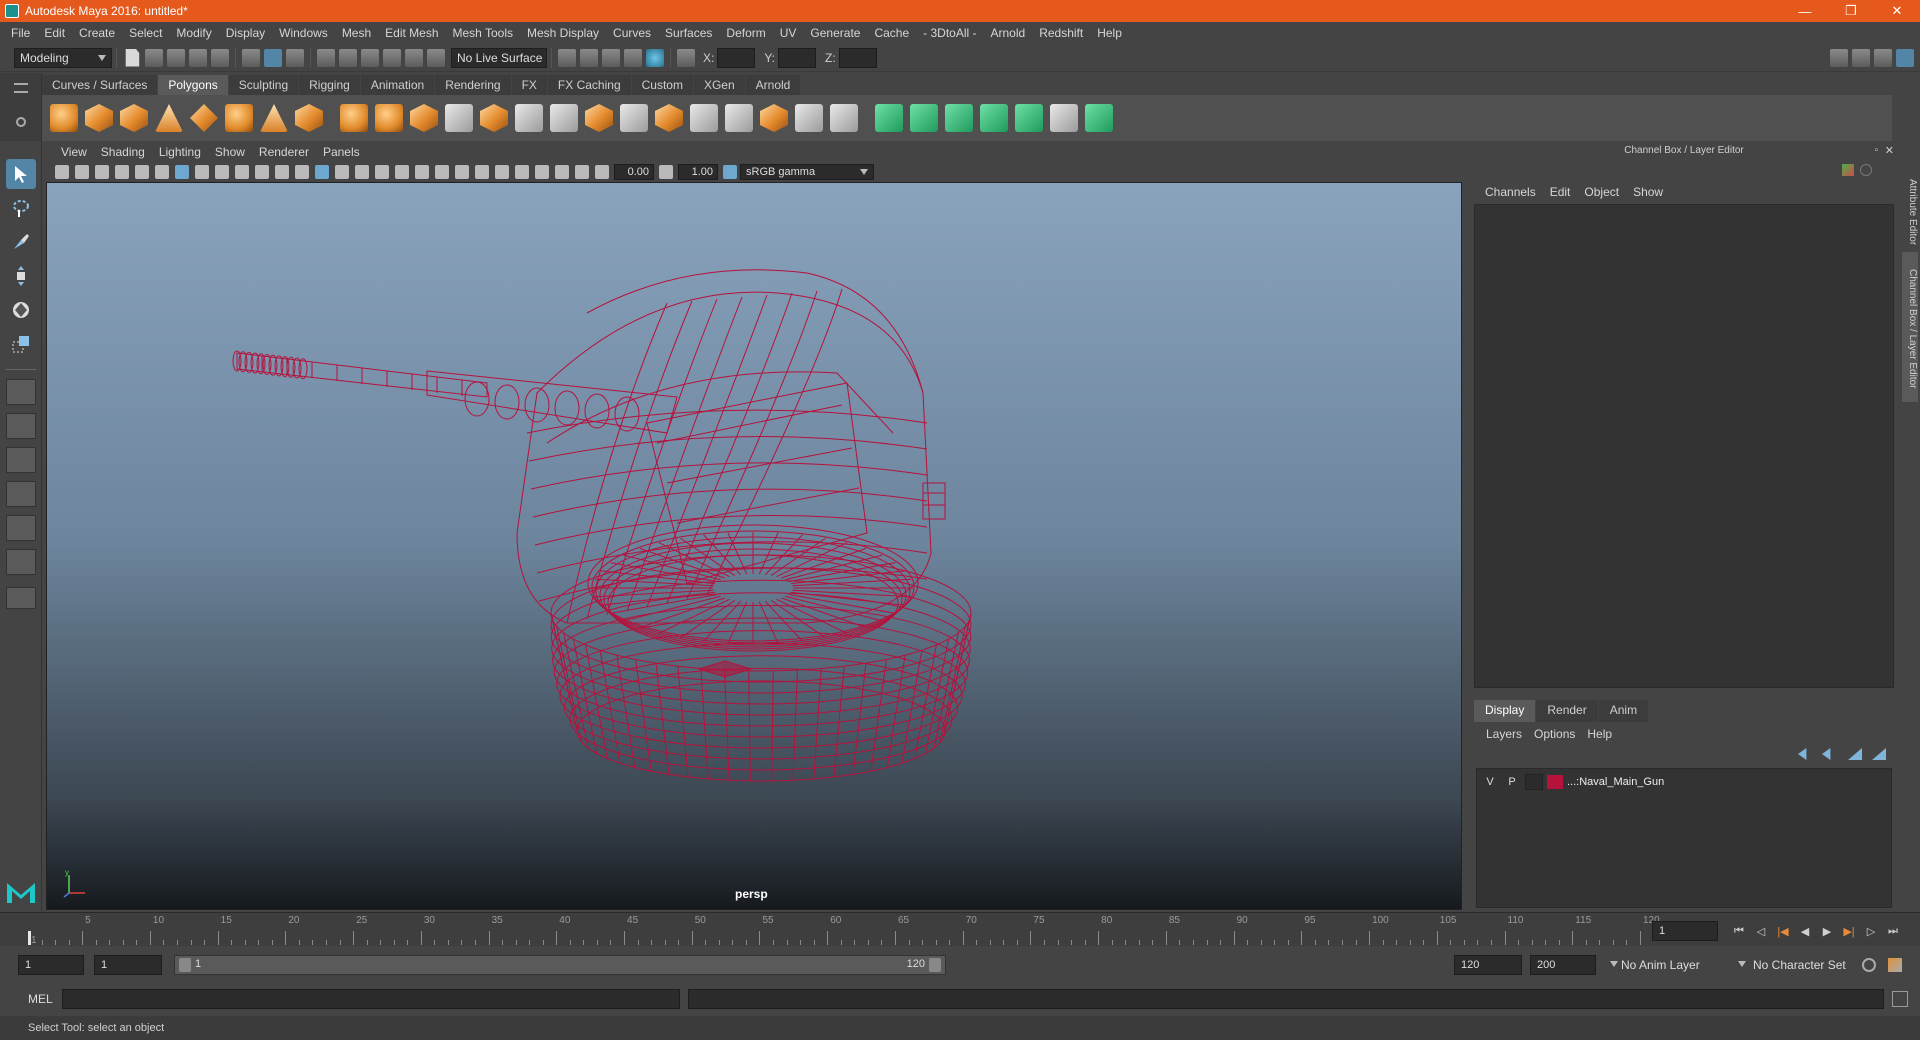 The image size is (1920, 1040). What do you see at coordinates (949, 33) in the screenshot?
I see `menu-3dtoall: - 3DtoAll -` at bounding box center [949, 33].